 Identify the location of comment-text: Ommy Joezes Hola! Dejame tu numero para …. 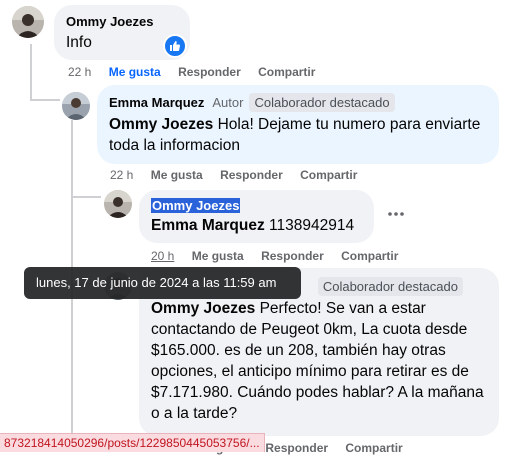
(298, 135).